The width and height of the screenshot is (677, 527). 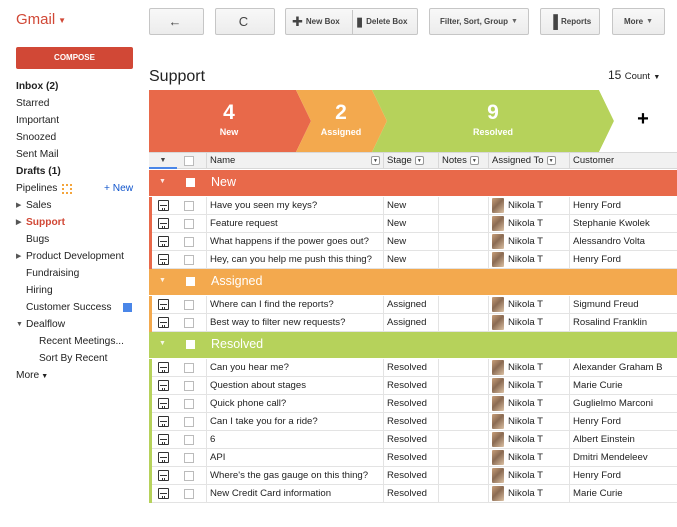 I want to click on back-button: ←, so click(x=176, y=21).